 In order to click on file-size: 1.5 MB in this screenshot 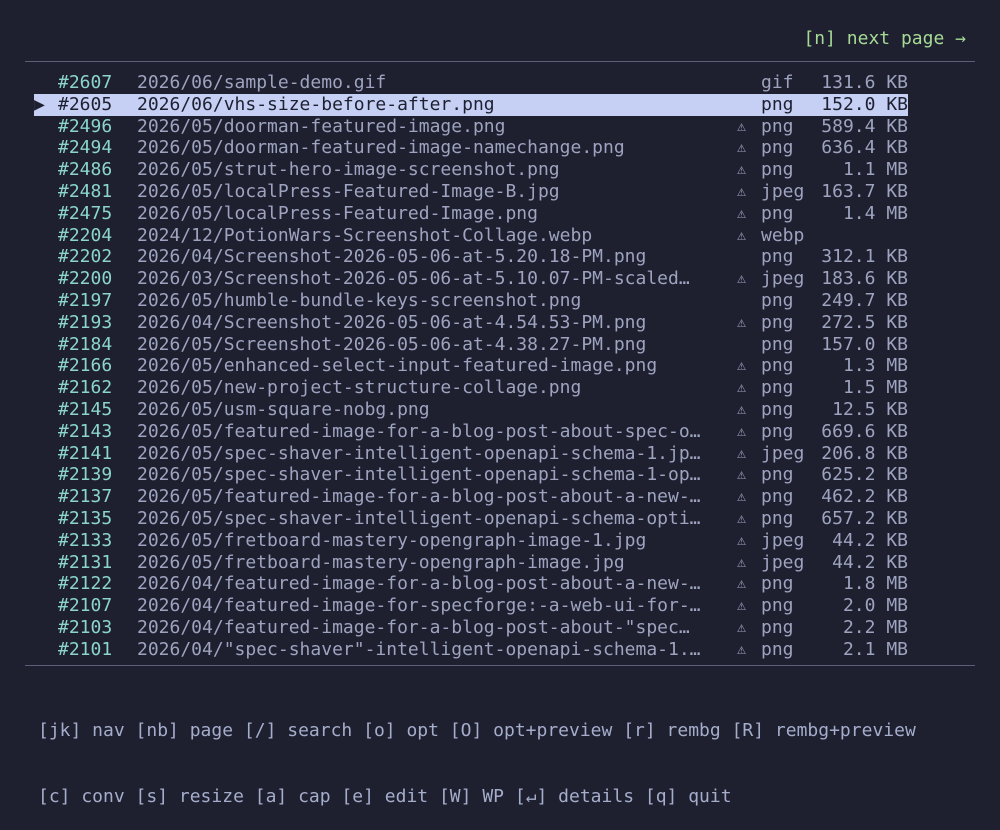, I will do `click(875, 388)`.